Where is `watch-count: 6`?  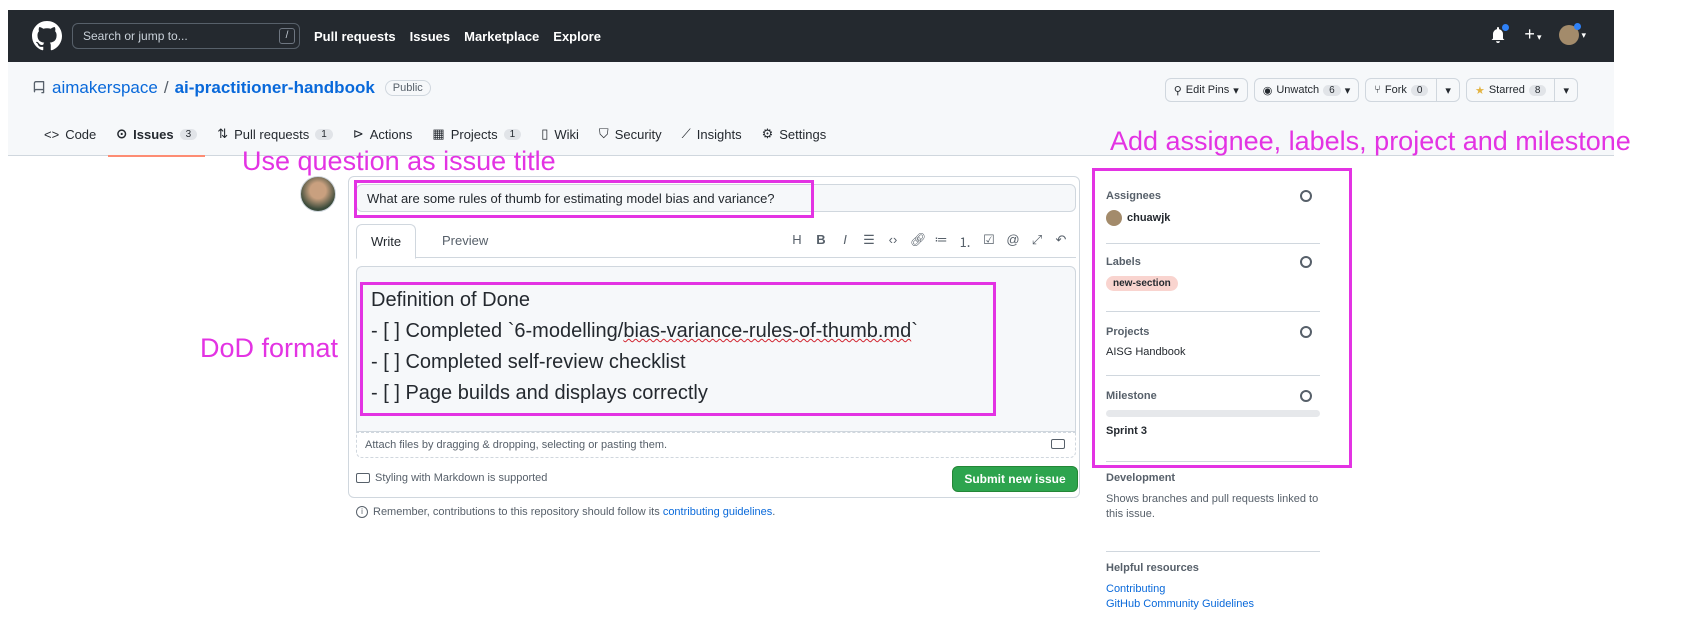 watch-count: 6 is located at coordinates (1332, 90).